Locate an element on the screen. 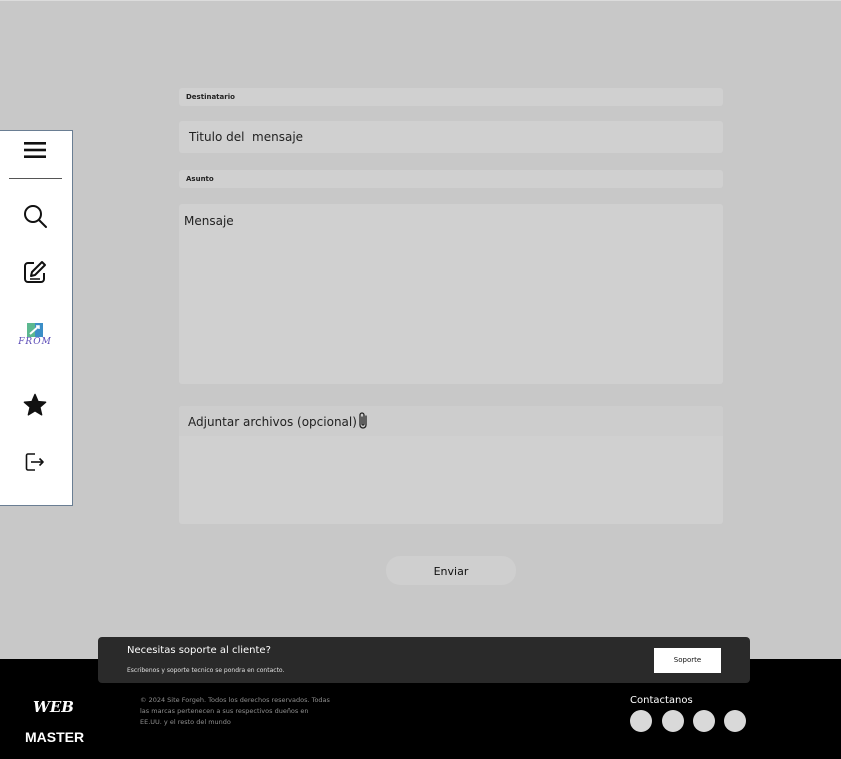 The width and height of the screenshot is (841, 759). logout-button is located at coordinates (35, 462).